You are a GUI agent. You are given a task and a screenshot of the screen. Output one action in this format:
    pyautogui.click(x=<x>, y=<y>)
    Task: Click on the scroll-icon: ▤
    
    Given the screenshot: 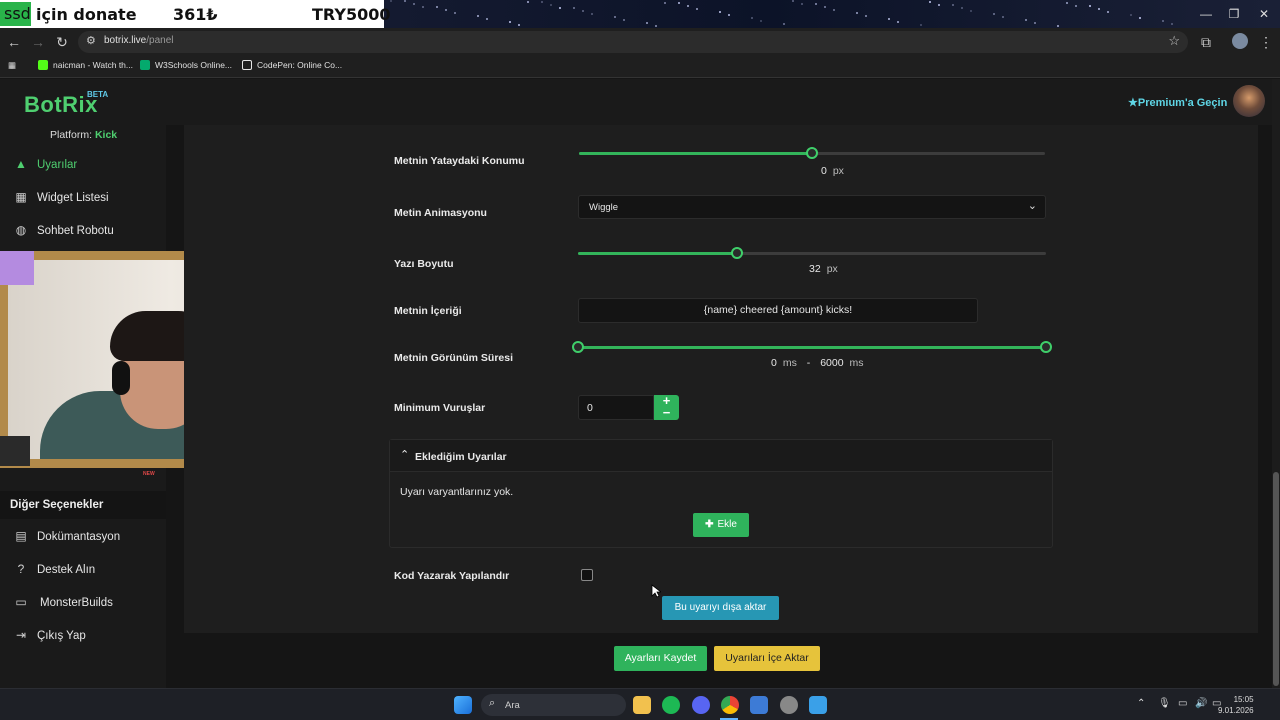 What is the action you would take?
    pyautogui.click(x=21, y=536)
    